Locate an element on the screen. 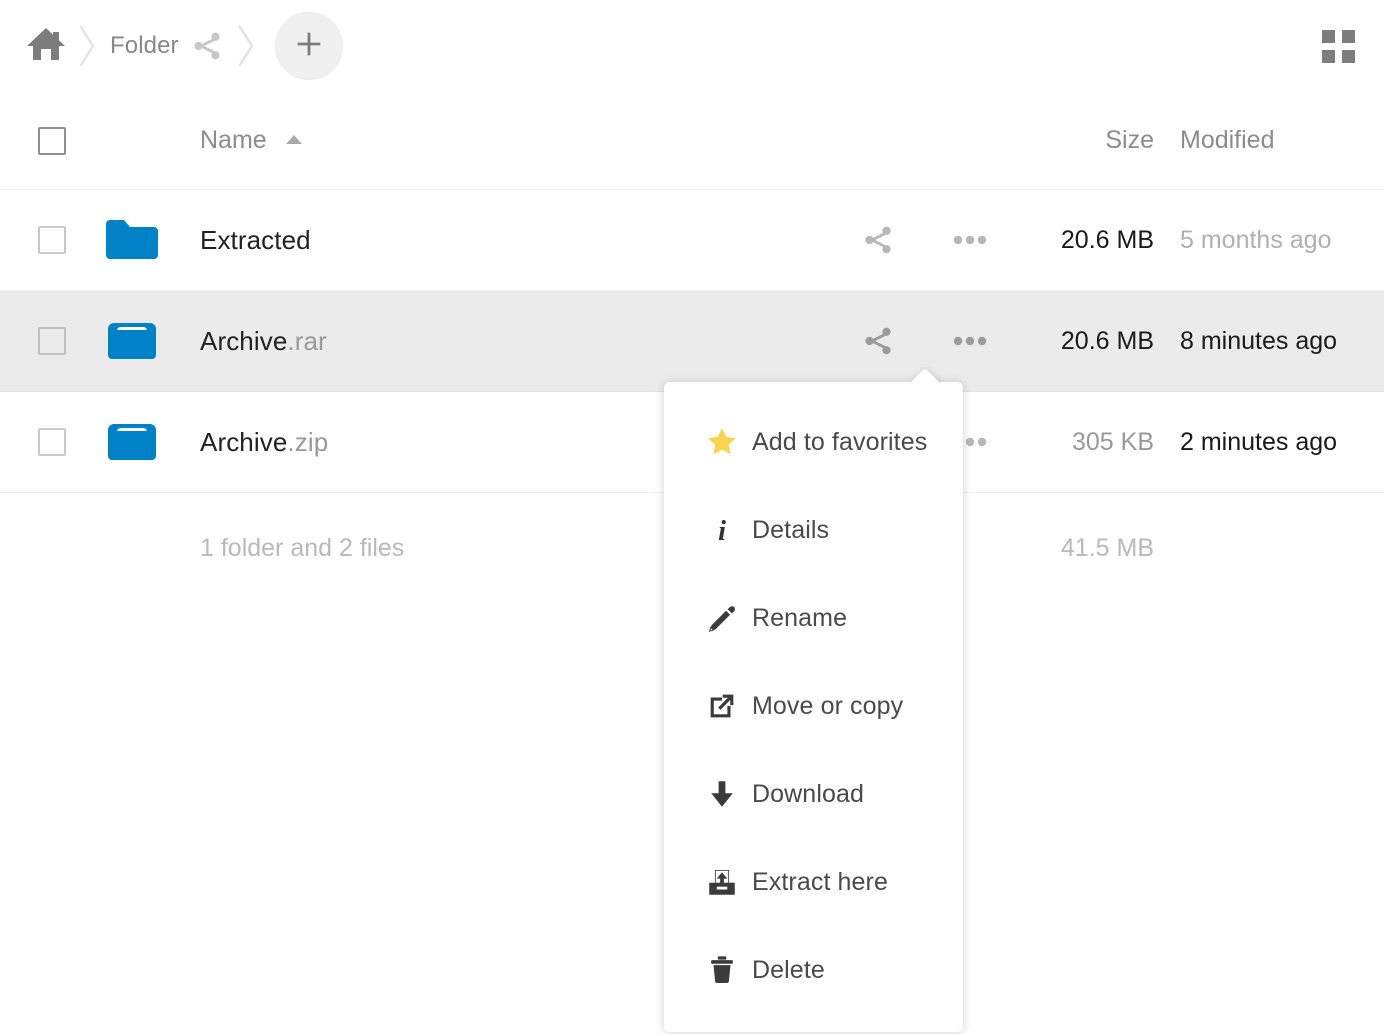 This screenshot has height=1034, width=1384. new-file-button is located at coordinates (308, 46).